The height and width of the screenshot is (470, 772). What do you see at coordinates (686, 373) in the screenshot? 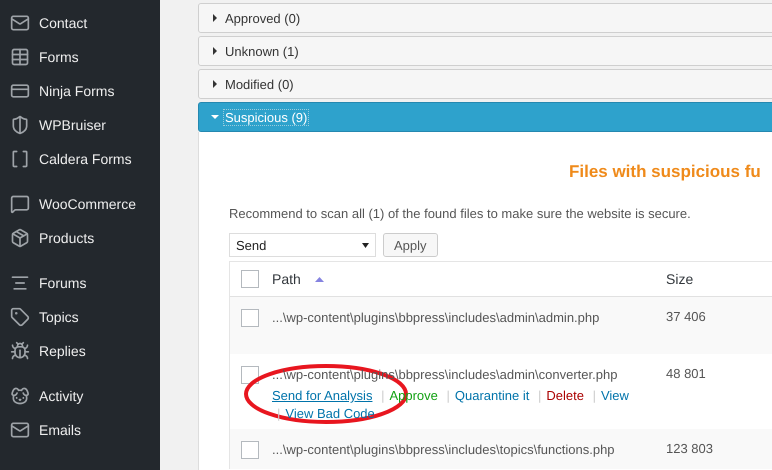
I see `file-size: 48 801` at bounding box center [686, 373].